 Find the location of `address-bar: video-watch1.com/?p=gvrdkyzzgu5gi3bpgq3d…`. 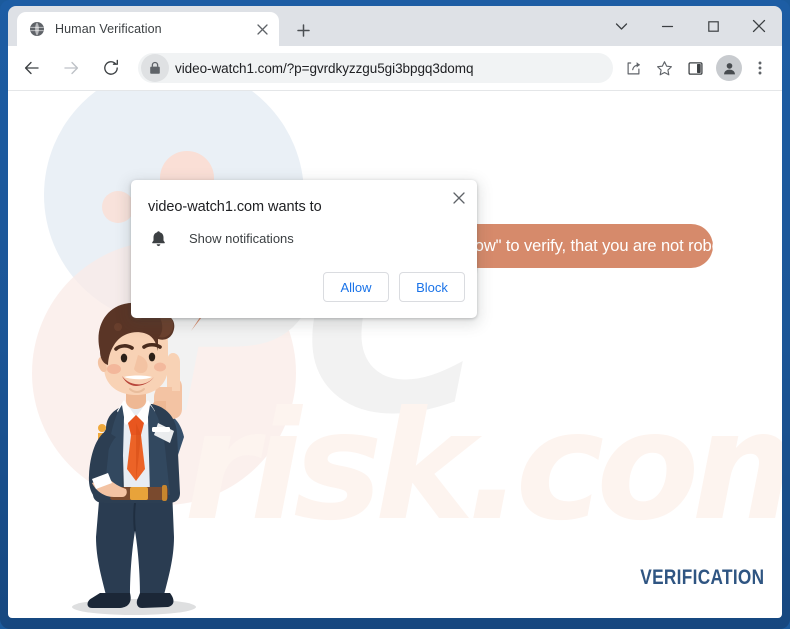

address-bar: video-watch1.com/?p=gvrdkyzzgu5gi3bpgq3d… is located at coordinates (375, 68).